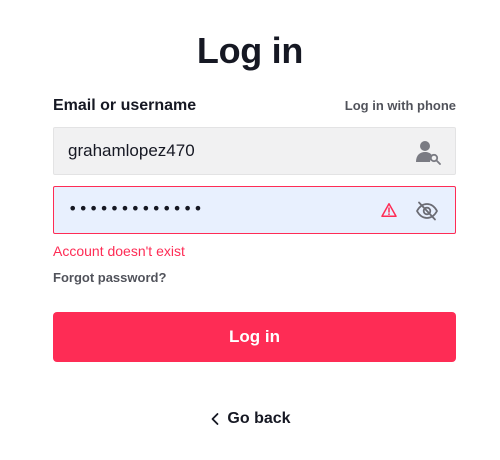 The height and width of the screenshot is (460, 500). I want to click on email-username-label: Email or username, so click(125, 105).